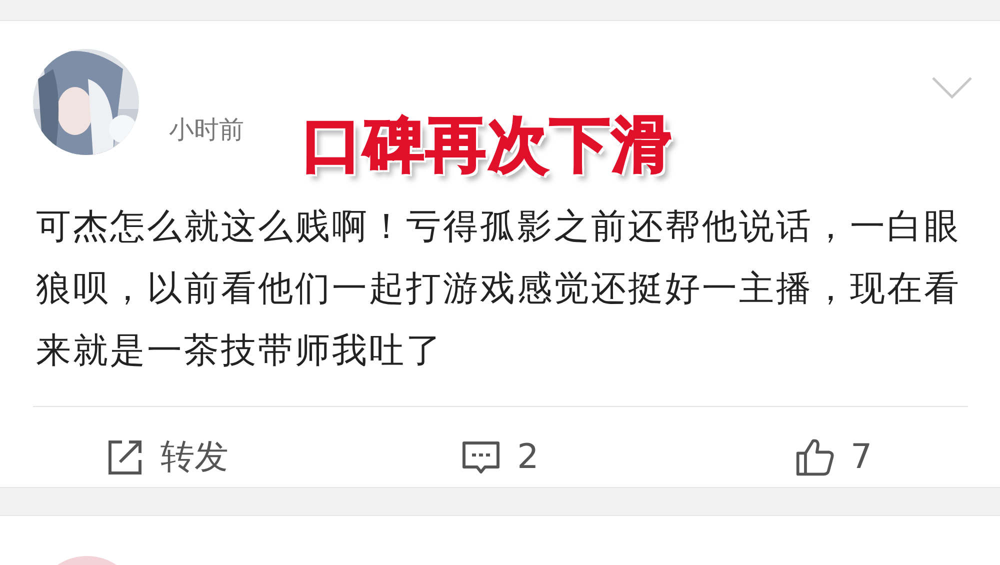  Describe the element at coordinates (206, 129) in the screenshot. I see `post-time: 小时前` at that location.